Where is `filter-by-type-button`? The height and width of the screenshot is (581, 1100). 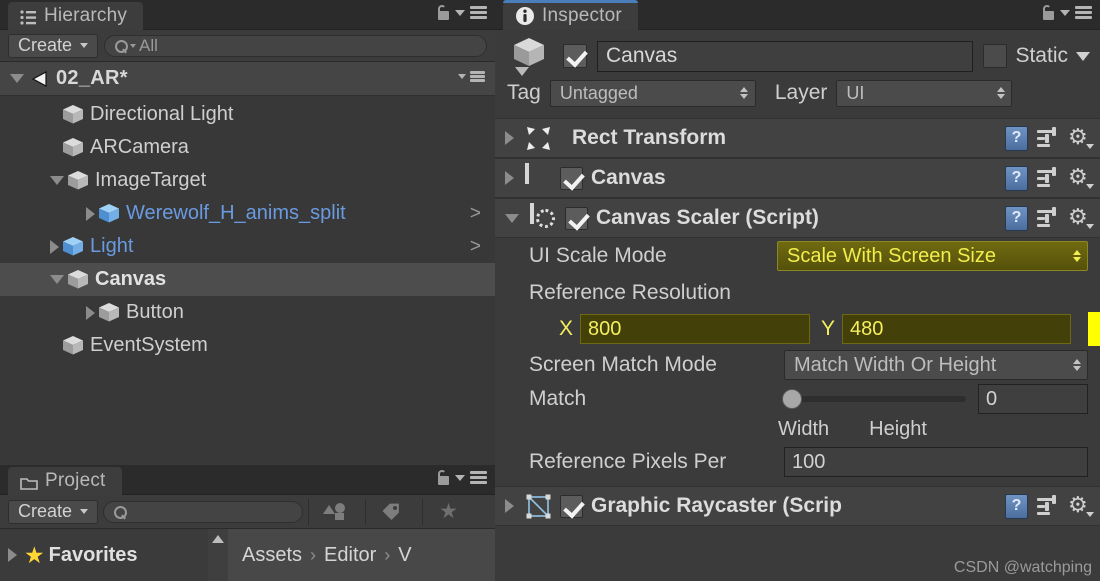
filter-by-type-button is located at coordinates (334, 511).